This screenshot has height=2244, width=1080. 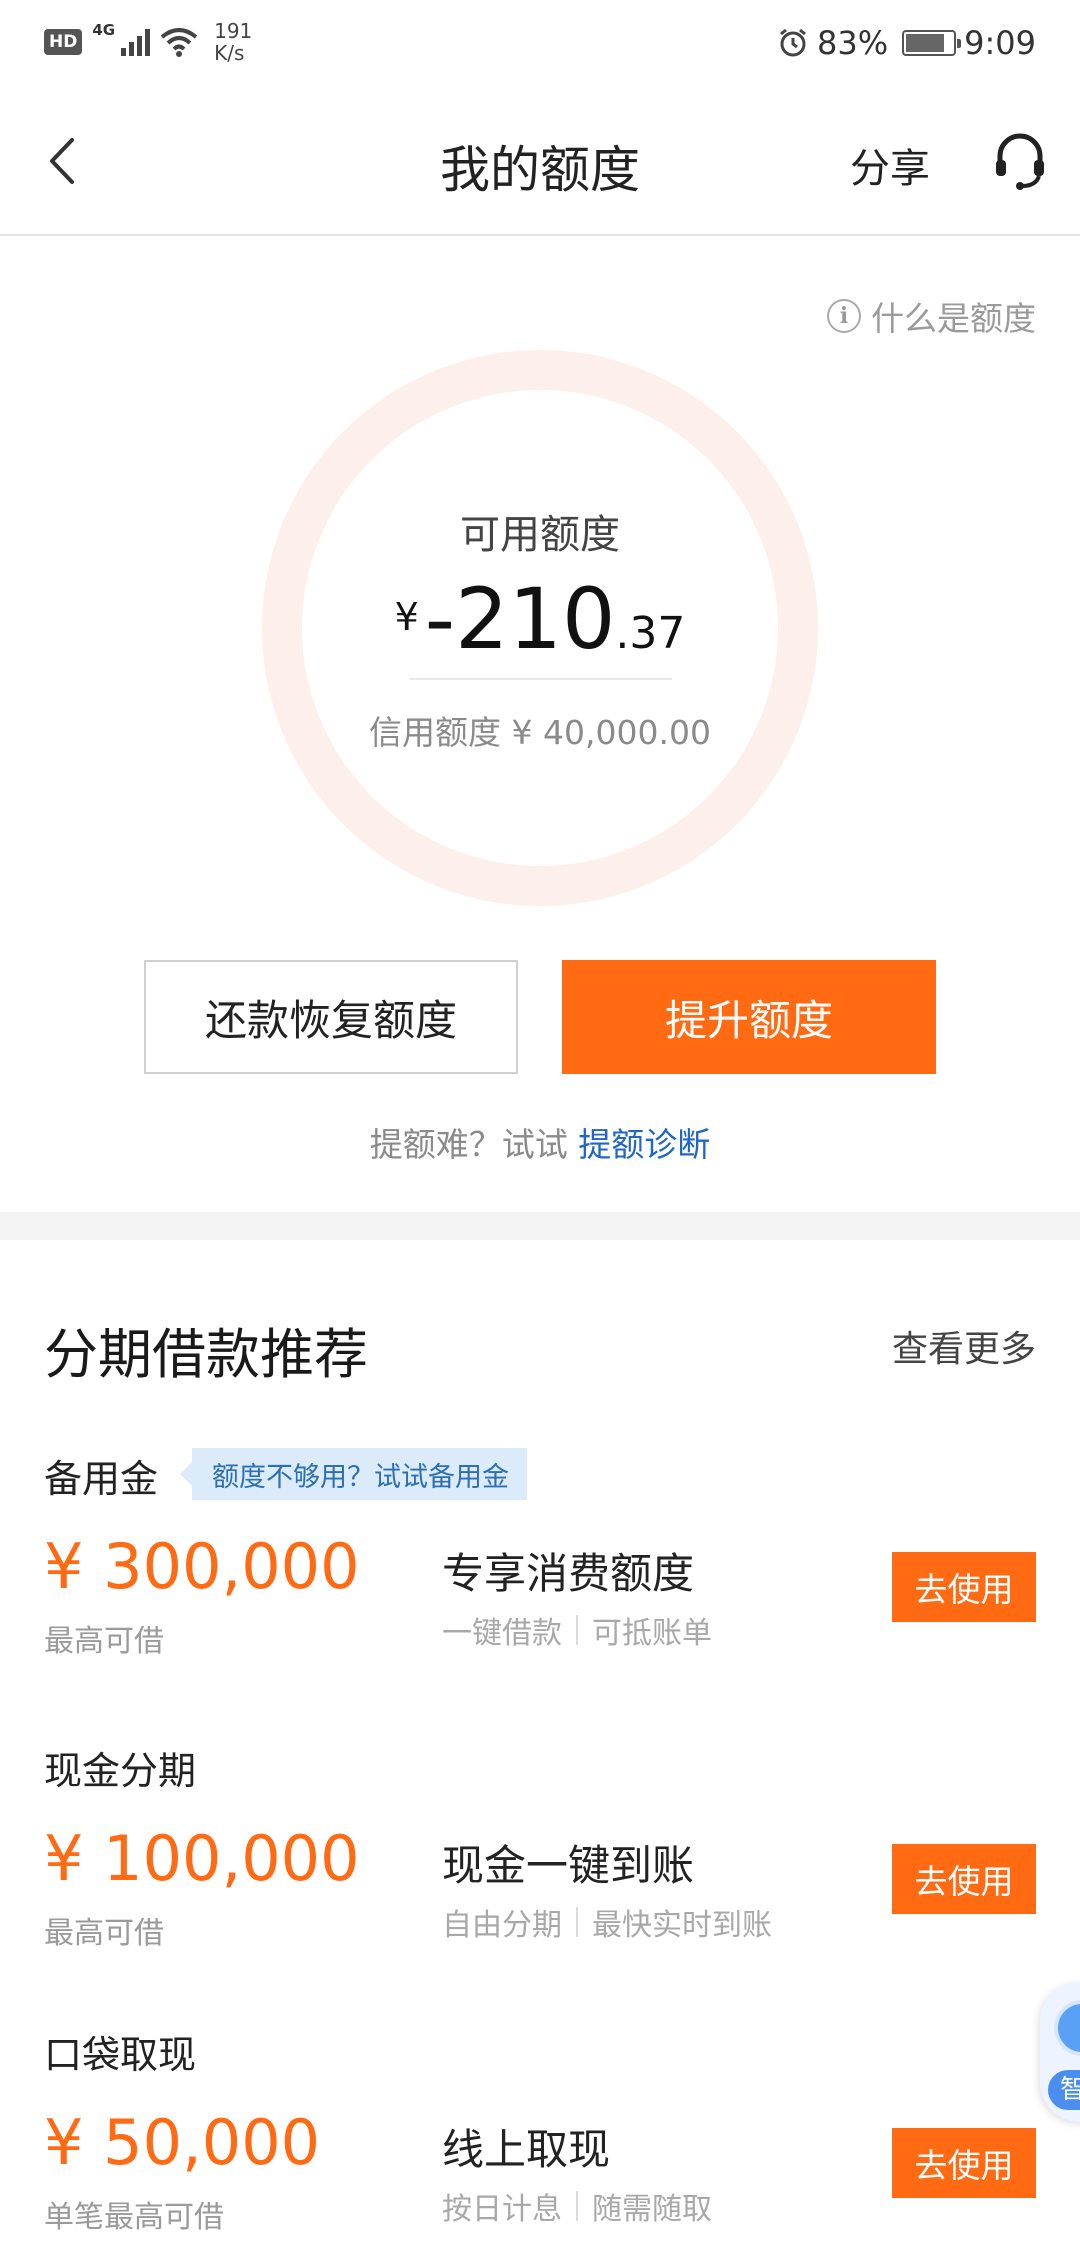 I want to click on nav-bar: 我的额度 分享, so click(x=540, y=161).